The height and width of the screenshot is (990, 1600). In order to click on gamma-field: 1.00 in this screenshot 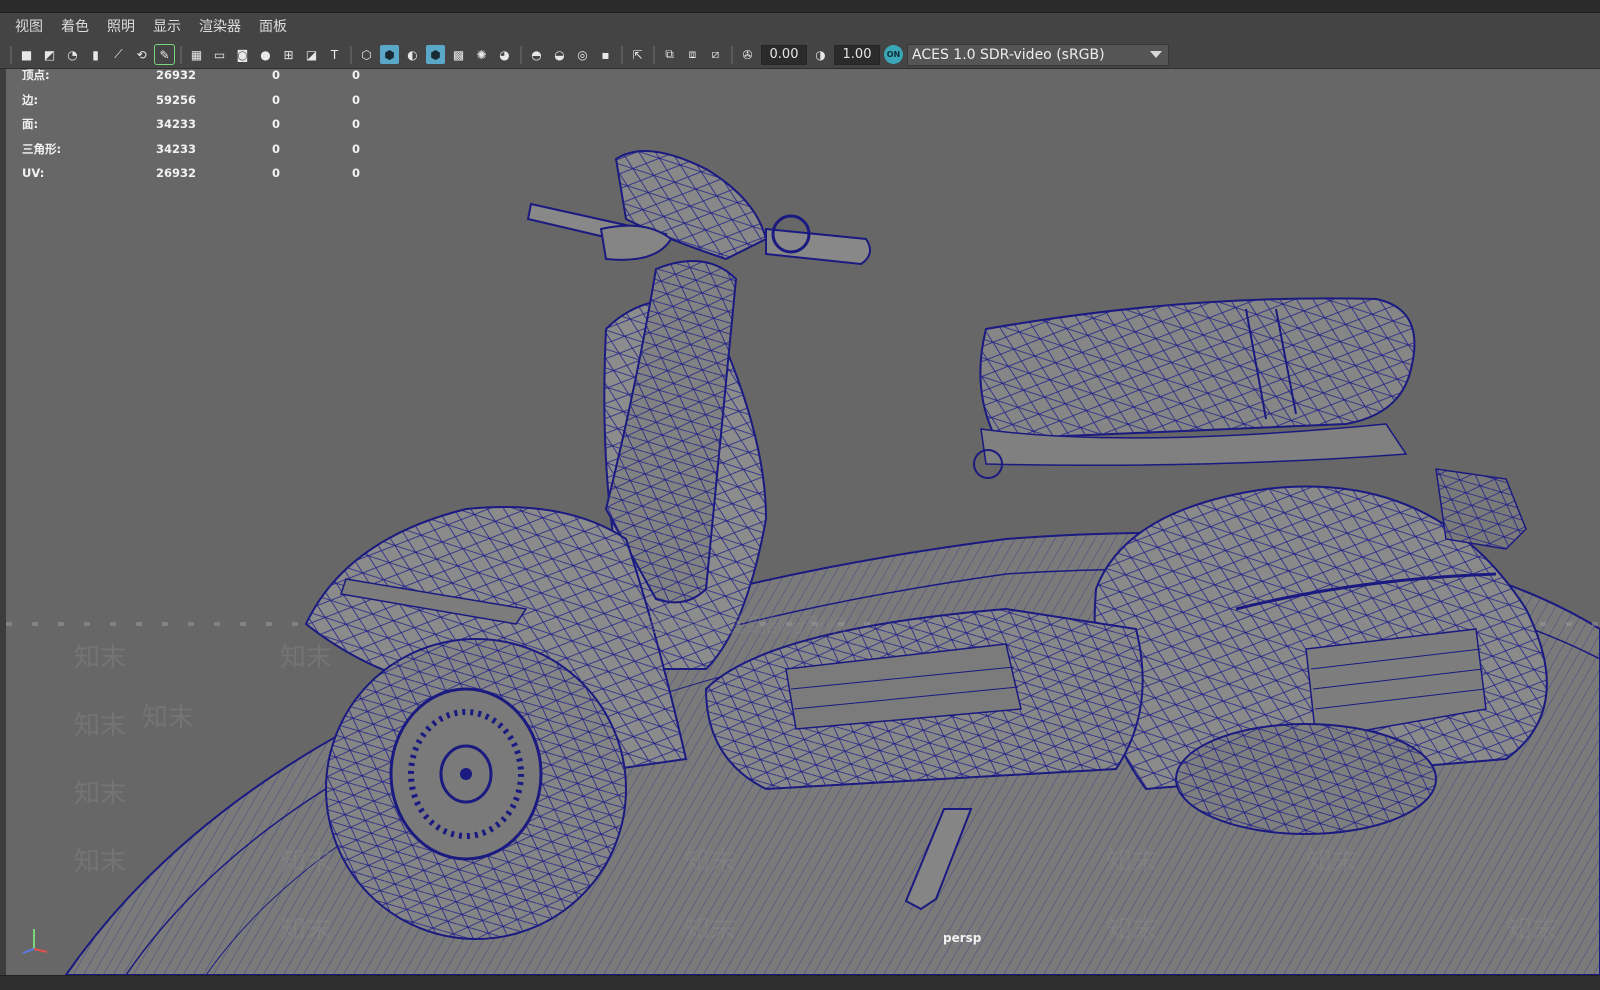, I will do `click(857, 54)`.